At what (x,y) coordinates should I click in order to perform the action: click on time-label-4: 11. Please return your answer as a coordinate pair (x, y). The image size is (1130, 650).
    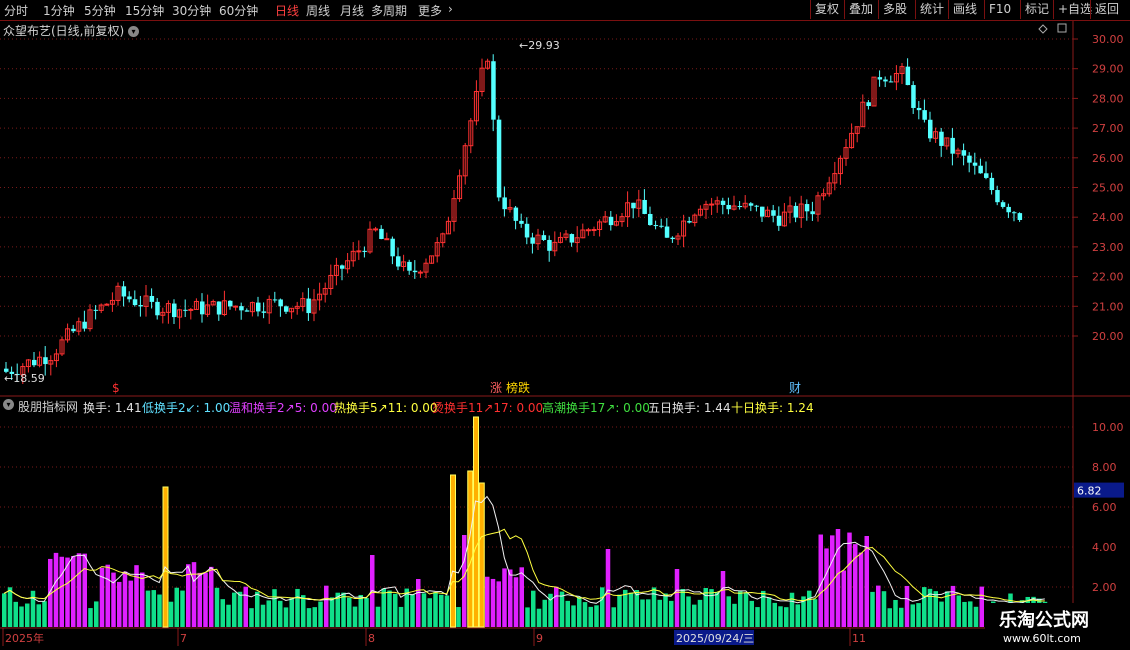
    Looking at the image, I should click on (859, 638).